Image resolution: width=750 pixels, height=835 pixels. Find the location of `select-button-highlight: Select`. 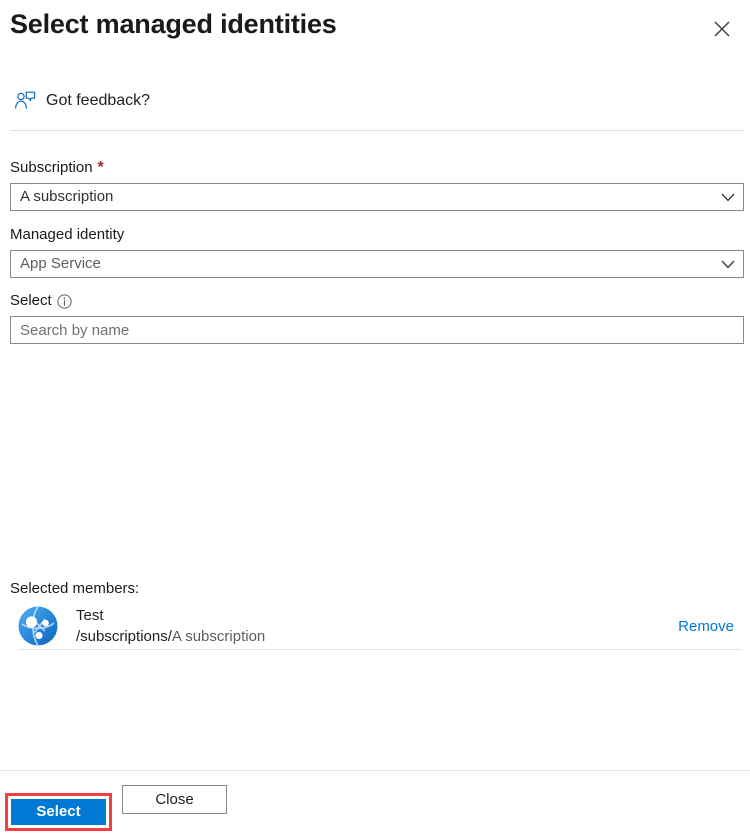

select-button-highlight: Select is located at coordinates (58, 812).